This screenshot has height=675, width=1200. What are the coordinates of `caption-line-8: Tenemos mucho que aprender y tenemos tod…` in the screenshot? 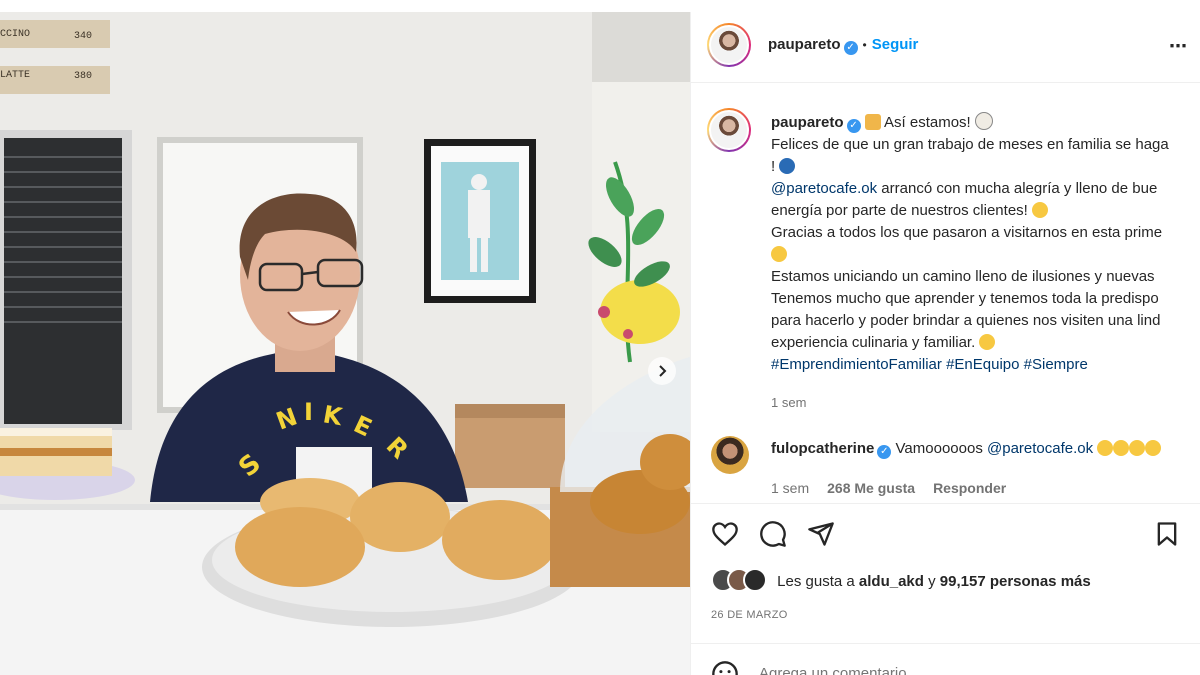 It's located at (965, 298).